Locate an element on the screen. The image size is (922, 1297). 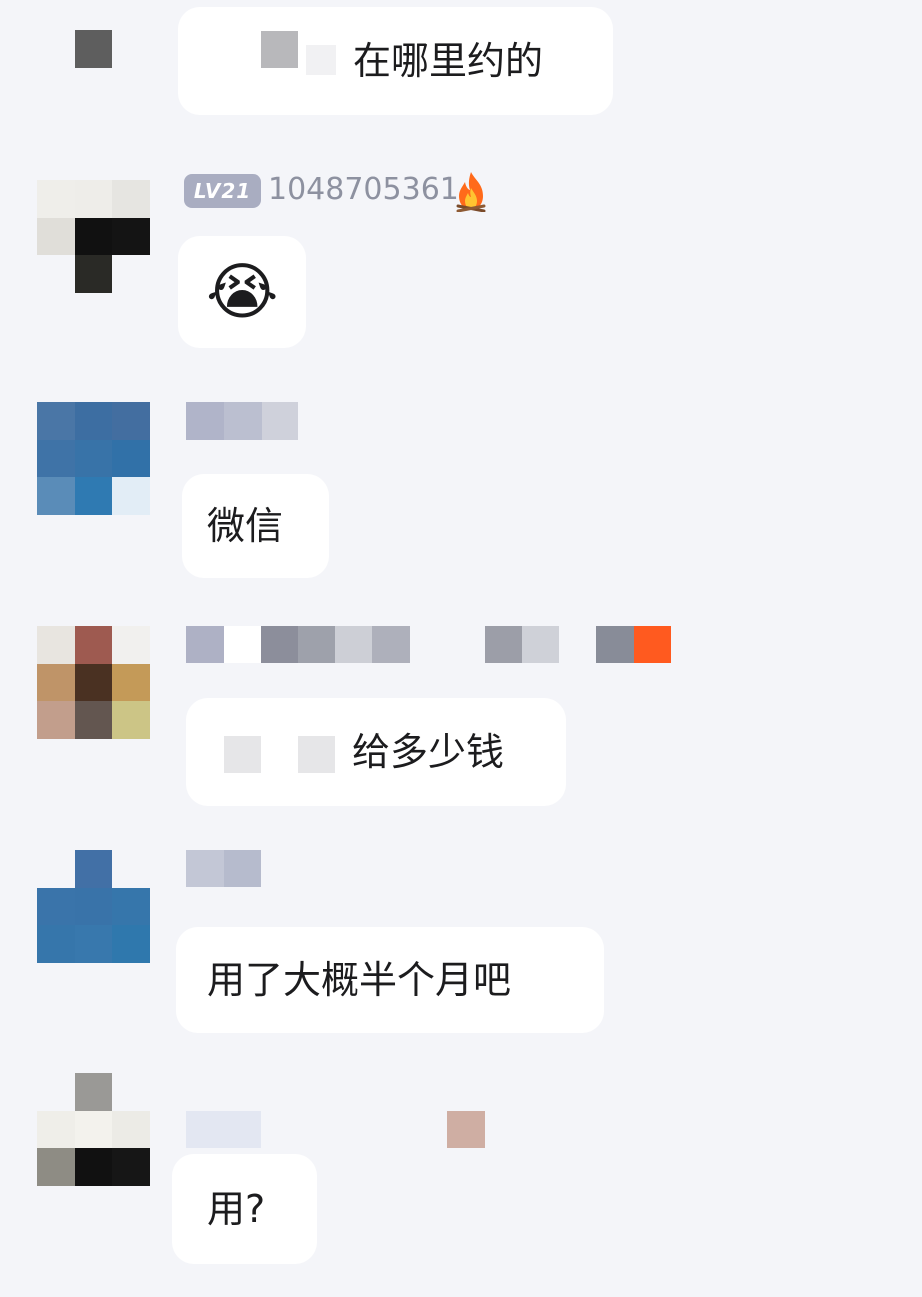
message-bubble: 在哪里约的 is located at coordinates (395, 61).